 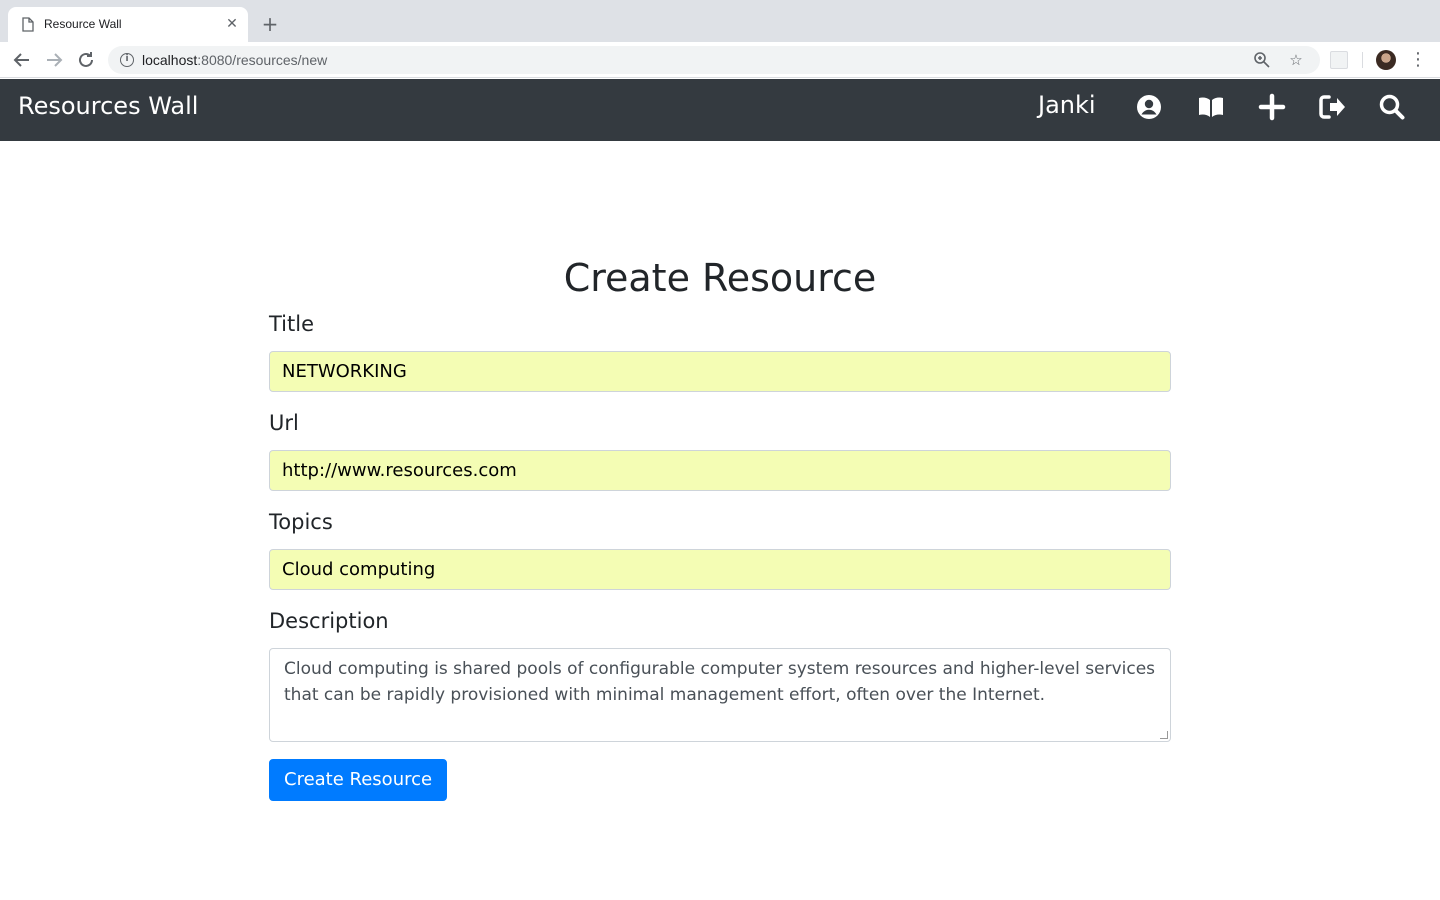 What do you see at coordinates (28, 24) in the screenshot?
I see `page-icon` at bounding box center [28, 24].